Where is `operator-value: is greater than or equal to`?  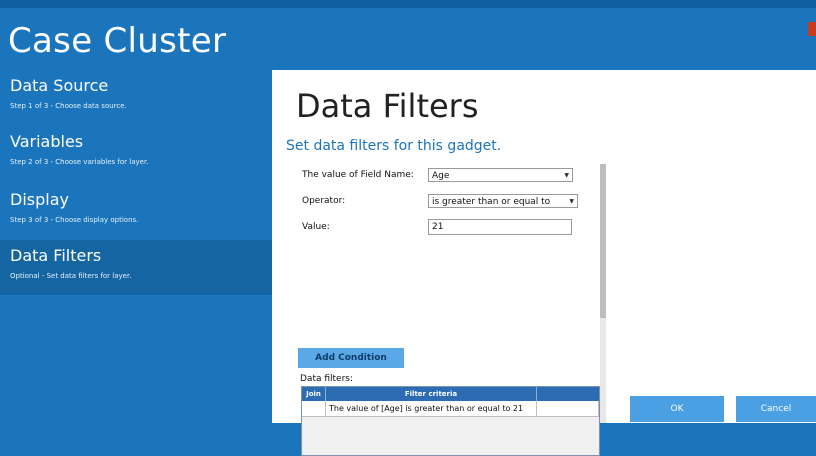 operator-value: is greater than or equal to is located at coordinates (491, 202).